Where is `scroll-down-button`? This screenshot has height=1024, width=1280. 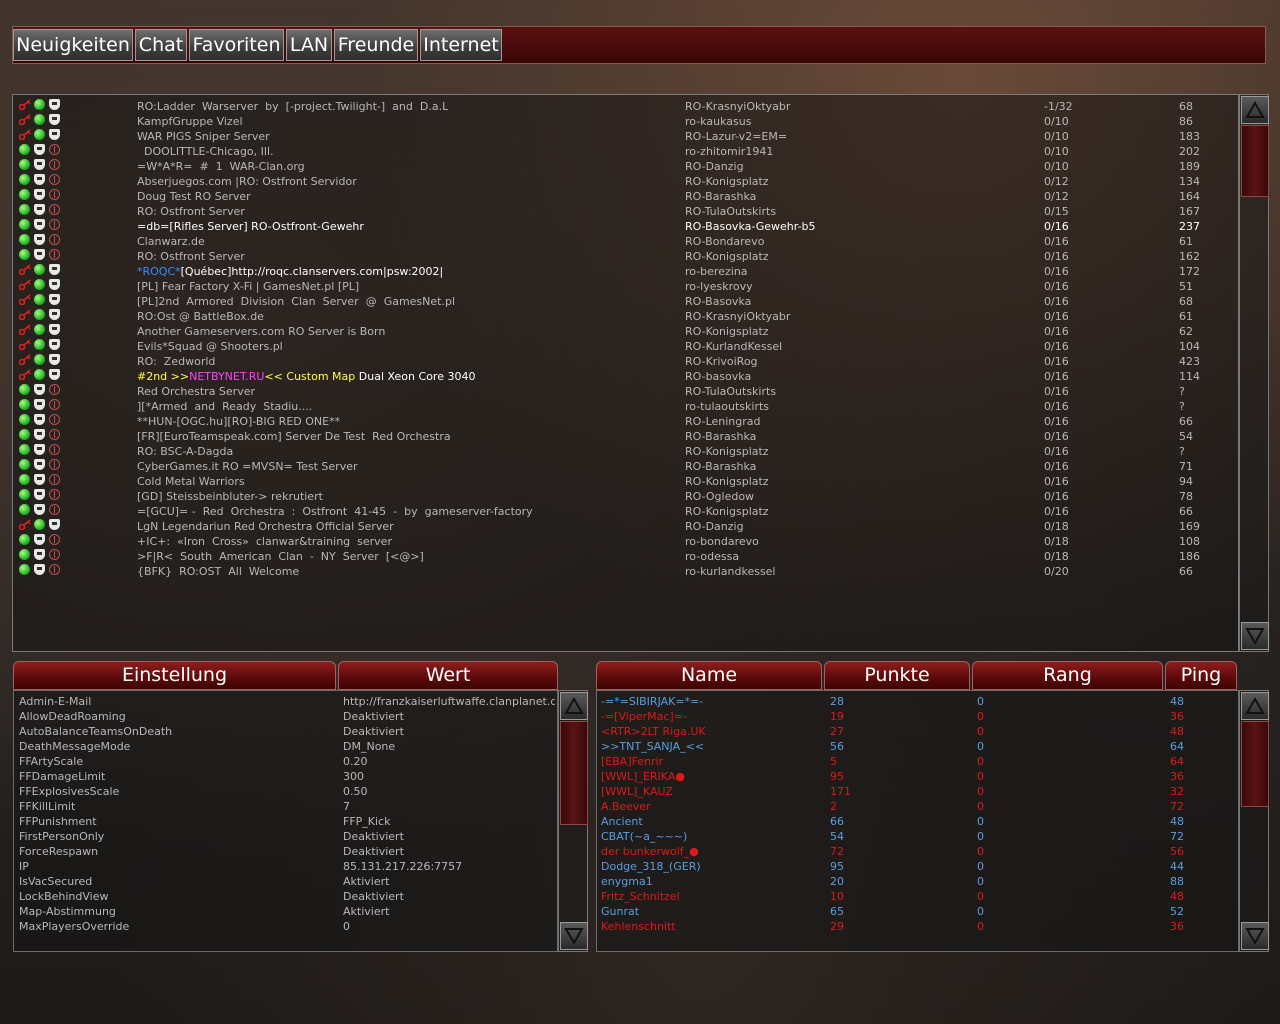 scroll-down-button is located at coordinates (1255, 636).